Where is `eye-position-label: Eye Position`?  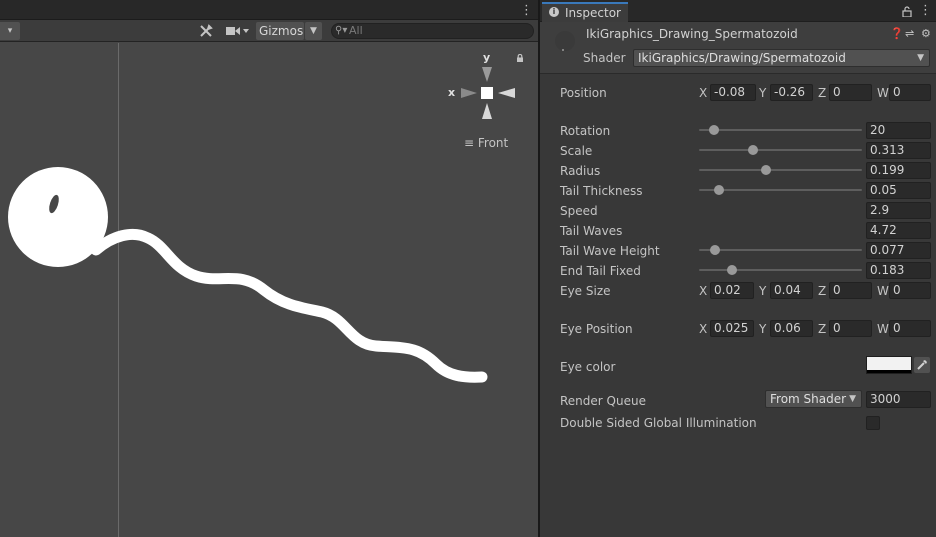
eye-position-label: Eye Position is located at coordinates (596, 329).